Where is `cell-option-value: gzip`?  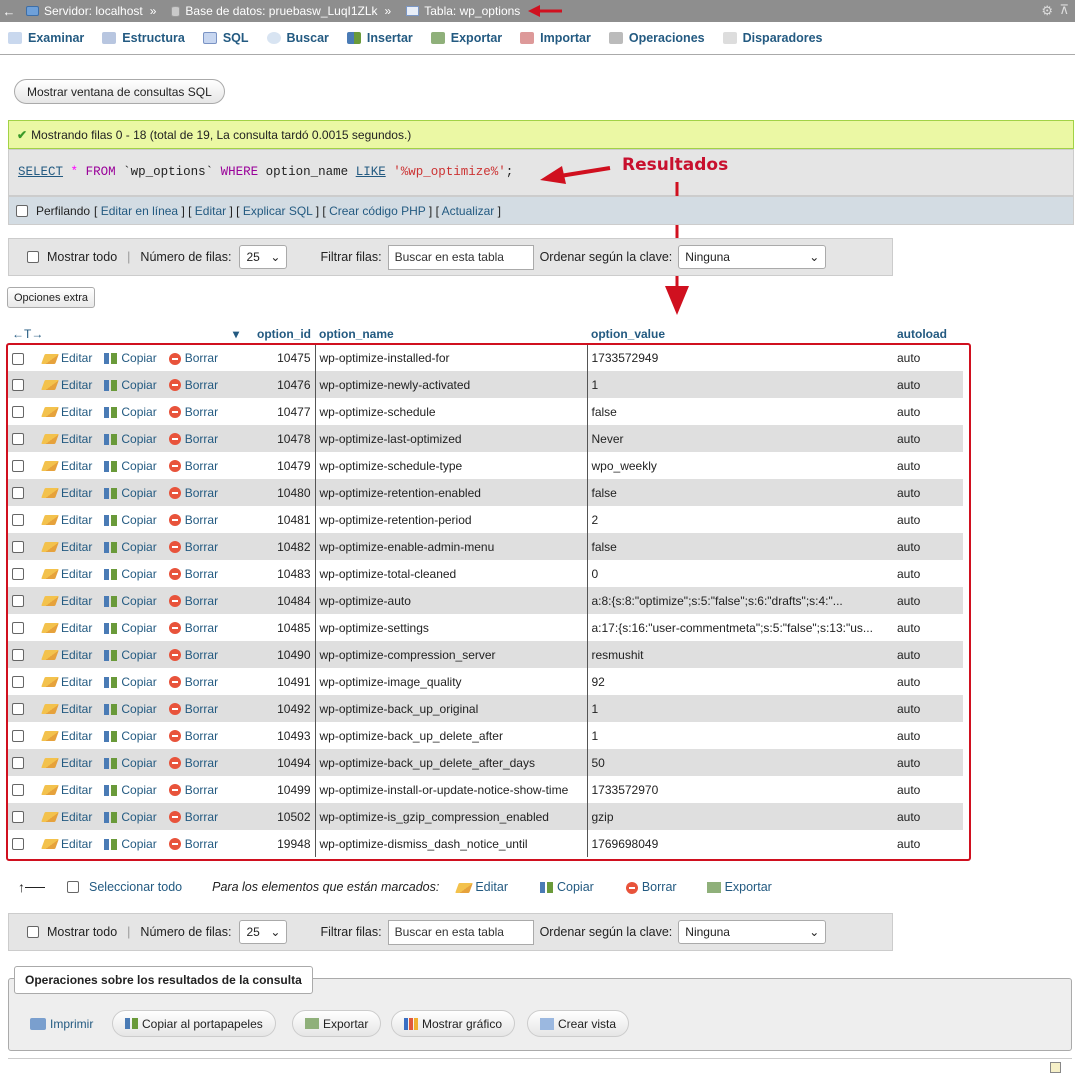 cell-option-value: gzip is located at coordinates (739, 816).